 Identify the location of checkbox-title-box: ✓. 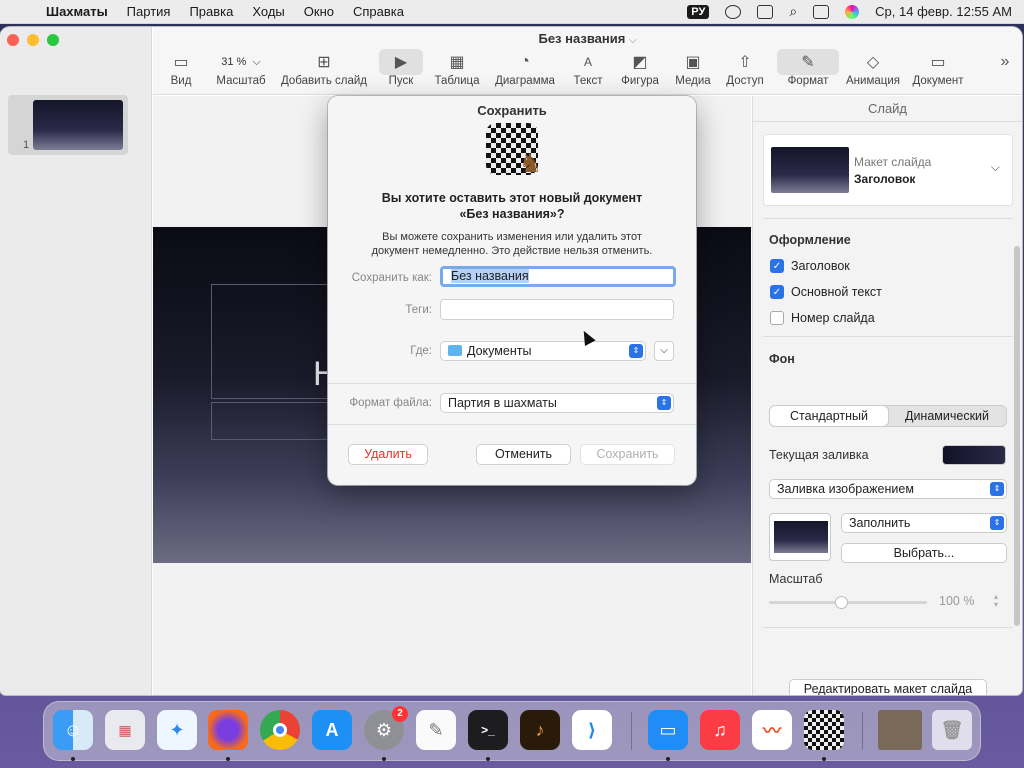
(777, 266).